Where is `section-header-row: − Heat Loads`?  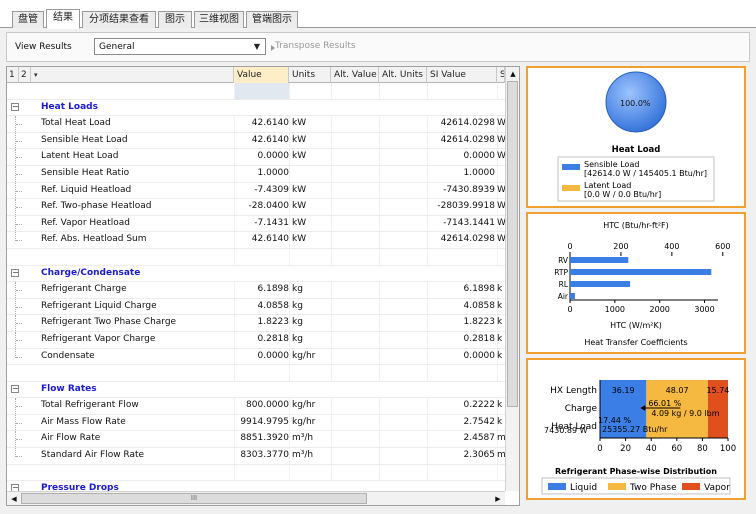 section-header-row: − Heat Loads is located at coordinates (256, 108).